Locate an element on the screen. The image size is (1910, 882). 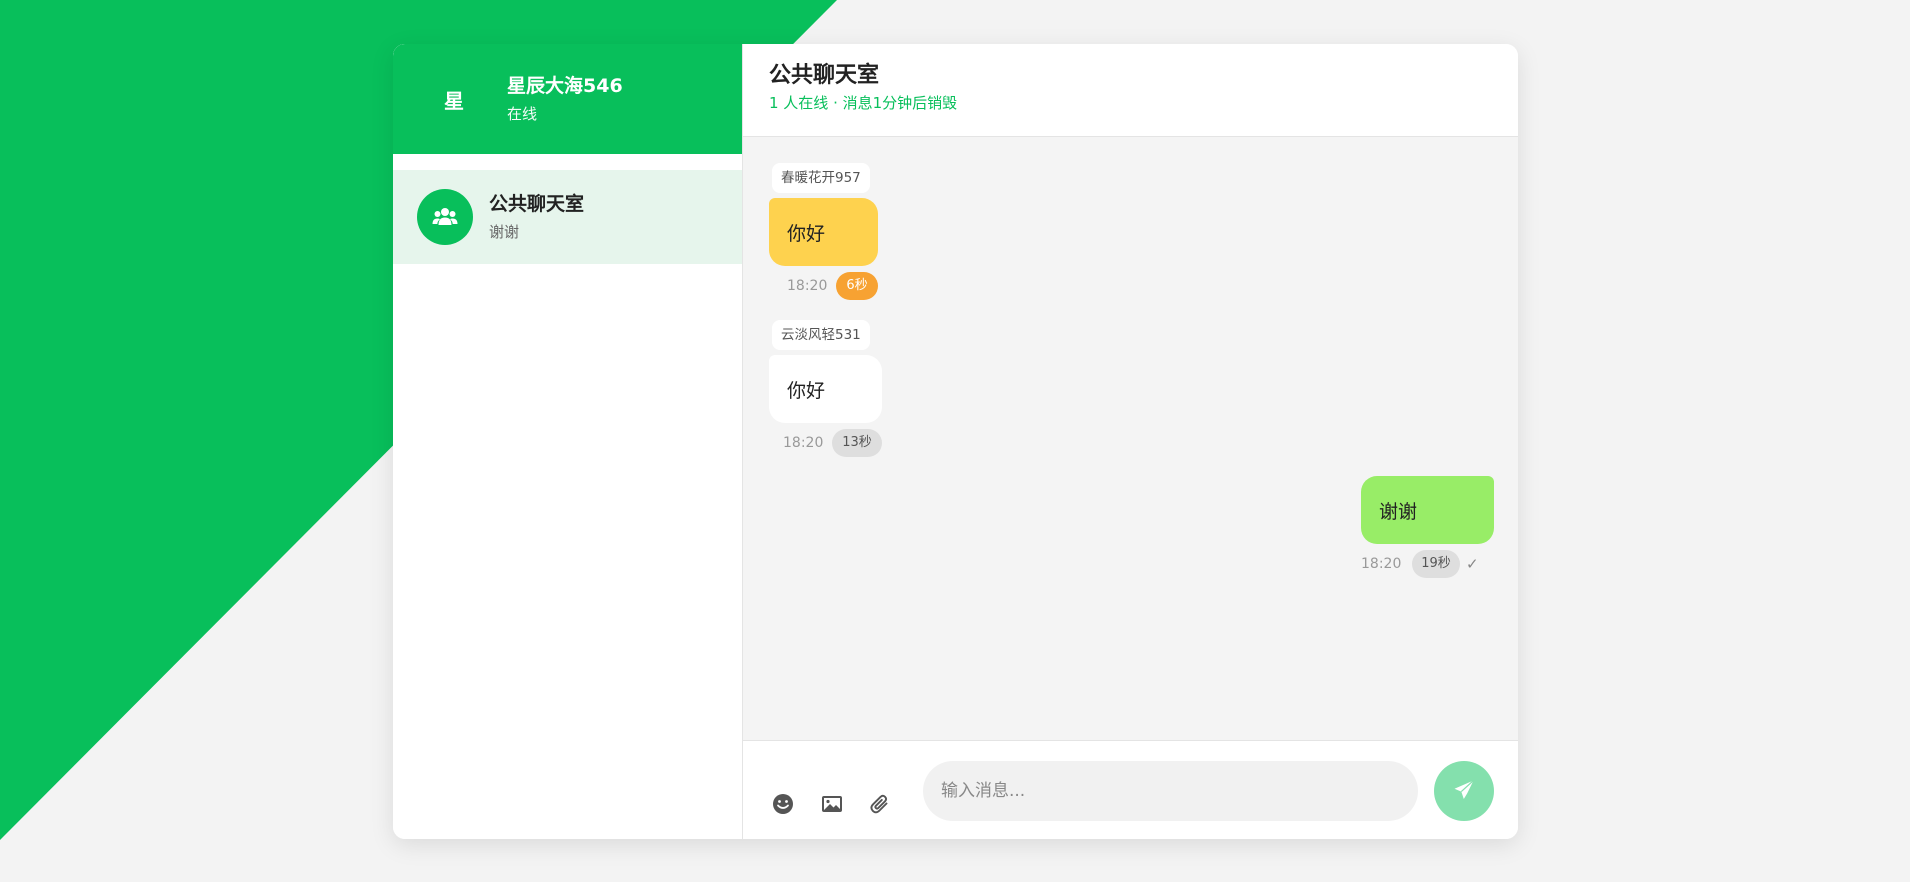
message-sender: 云淡风轻531 is located at coordinates (821, 335).